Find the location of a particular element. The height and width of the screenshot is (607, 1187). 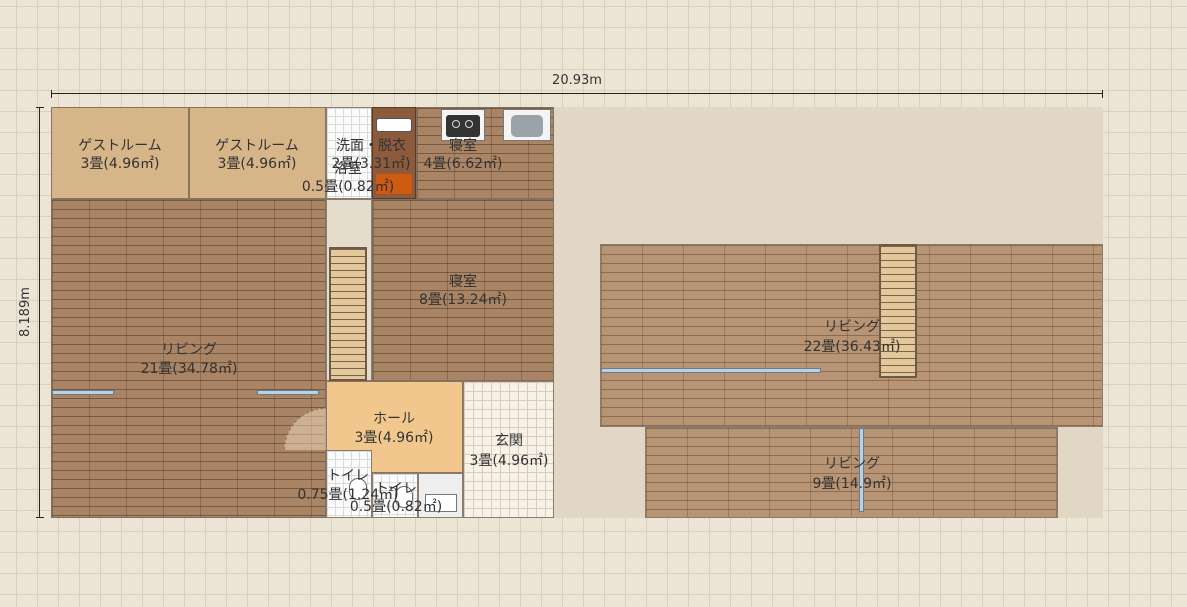

label-living-main-name: リビング is located at coordinates (189, 350).